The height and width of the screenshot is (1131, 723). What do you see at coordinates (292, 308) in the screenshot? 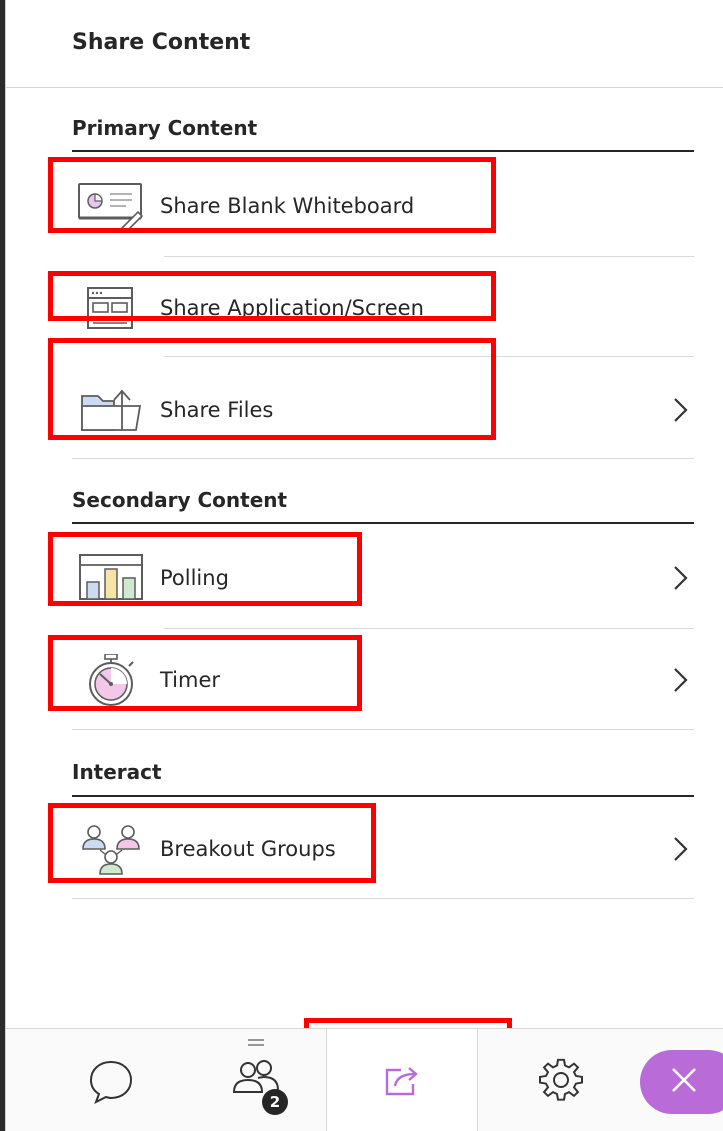
I see `share-application-screen-label: Share Application/Screen` at bounding box center [292, 308].